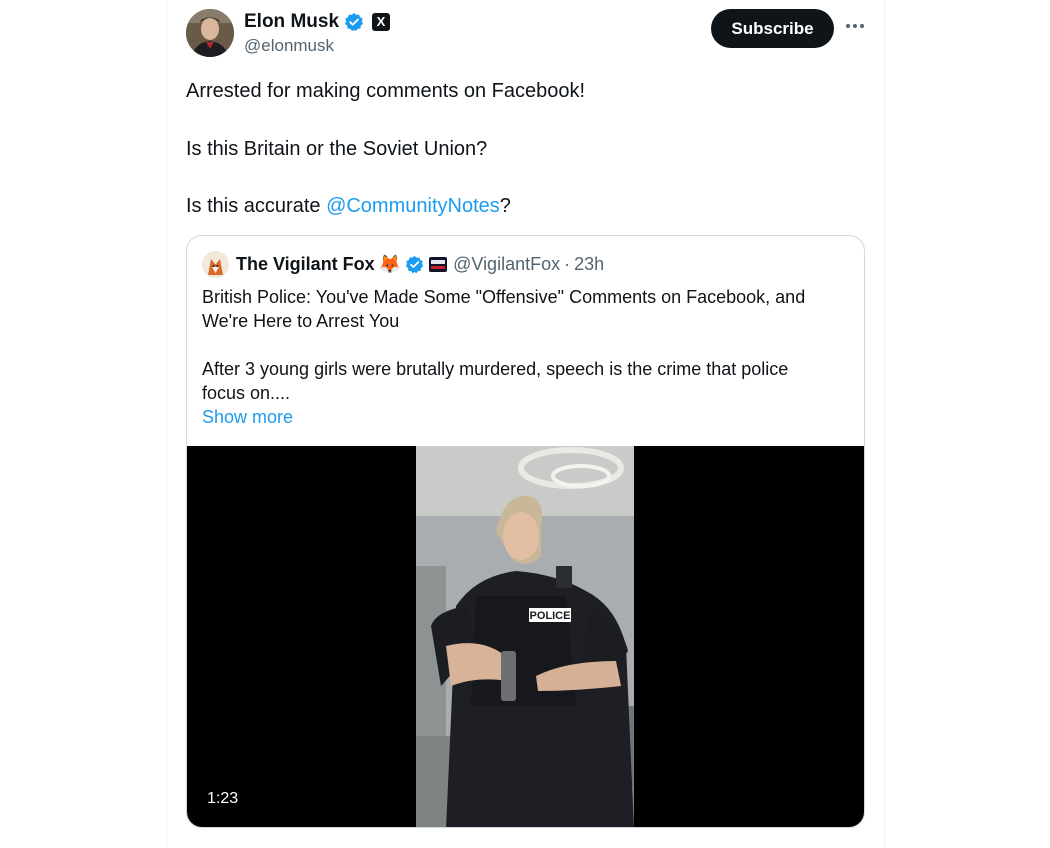  Describe the element at coordinates (223, 799) in the screenshot. I see `video-duration: 1:23` at that location.